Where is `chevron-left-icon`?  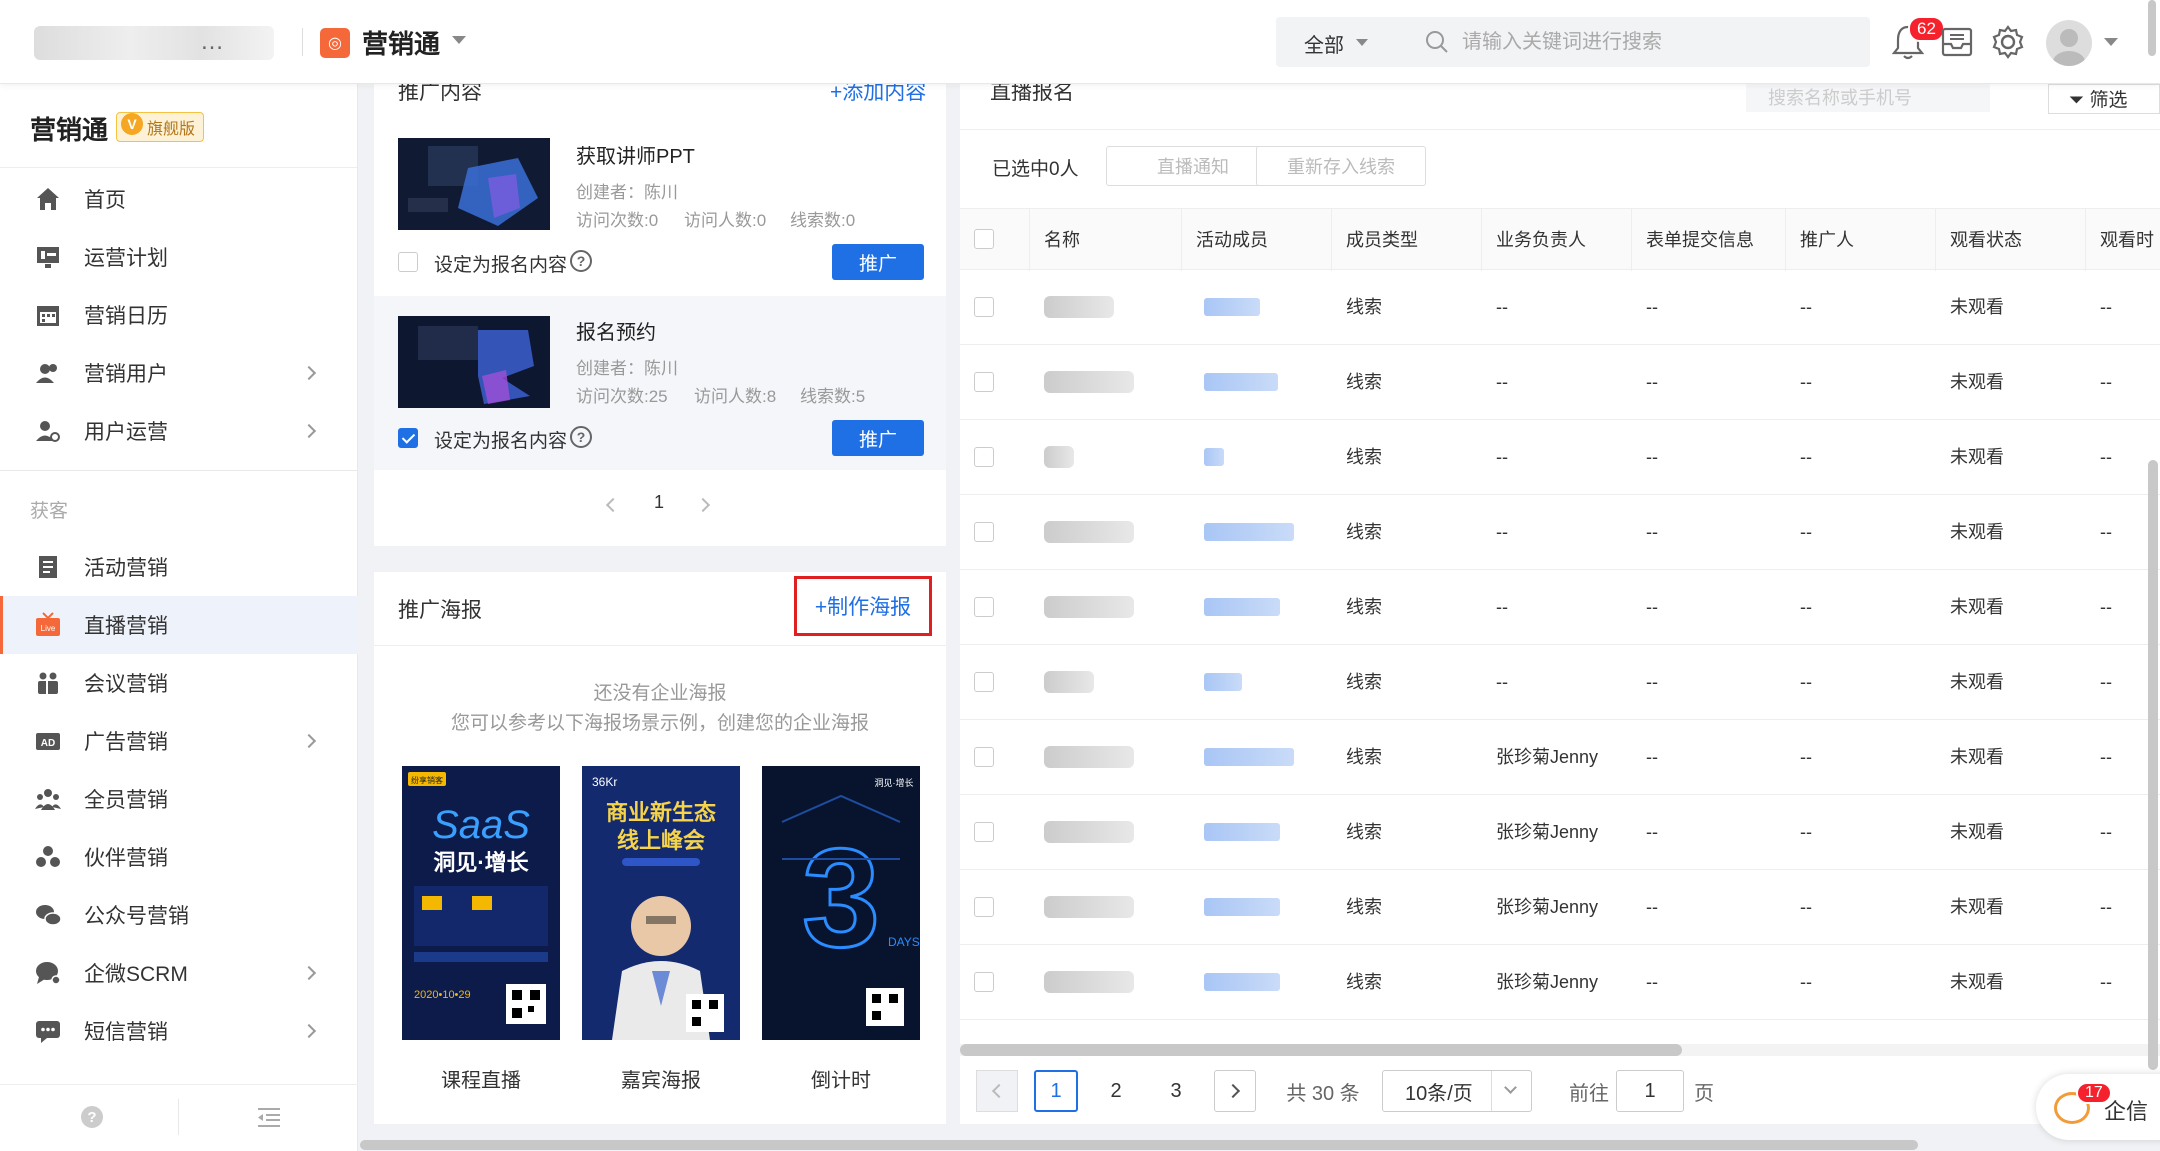 chevron-left-icon is located at coordinates (613, 505).